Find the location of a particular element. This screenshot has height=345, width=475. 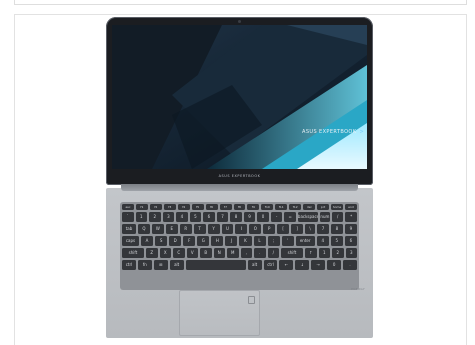

webcam-icon is located at coordinates (239, 21).